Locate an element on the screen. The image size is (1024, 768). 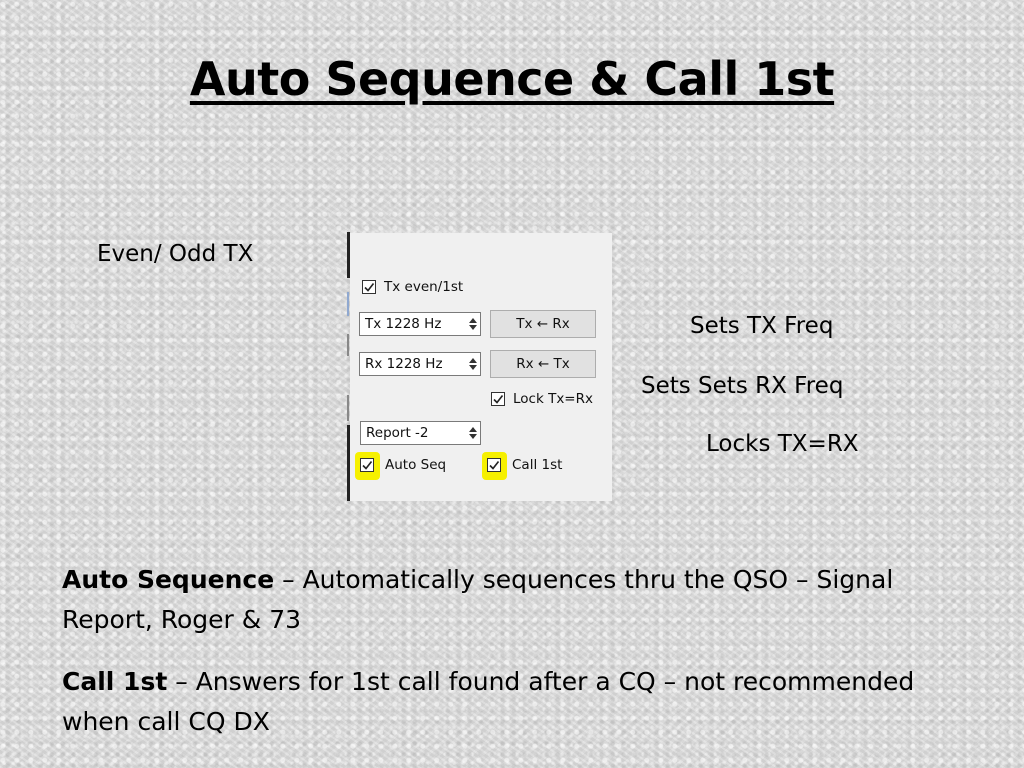
sets-rx-freq-label: Sets Sets RX Freq is located at coordinates (742, 386).